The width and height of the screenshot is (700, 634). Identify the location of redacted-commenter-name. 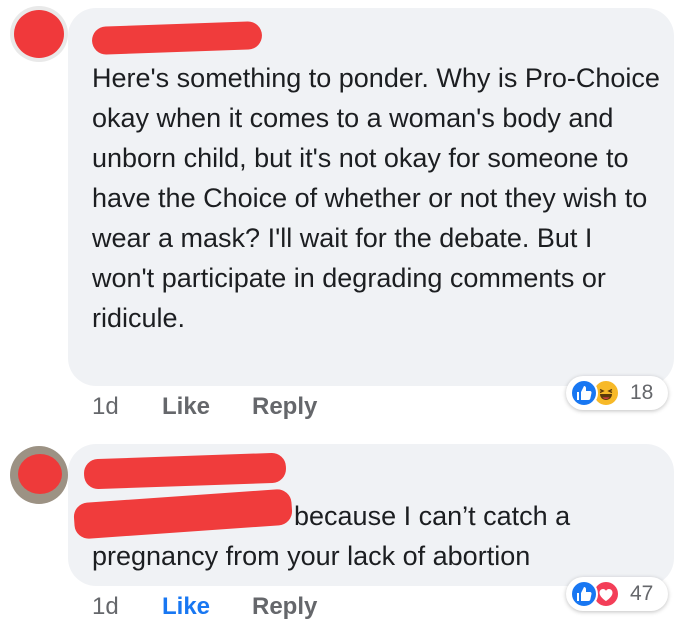
(177, 38).